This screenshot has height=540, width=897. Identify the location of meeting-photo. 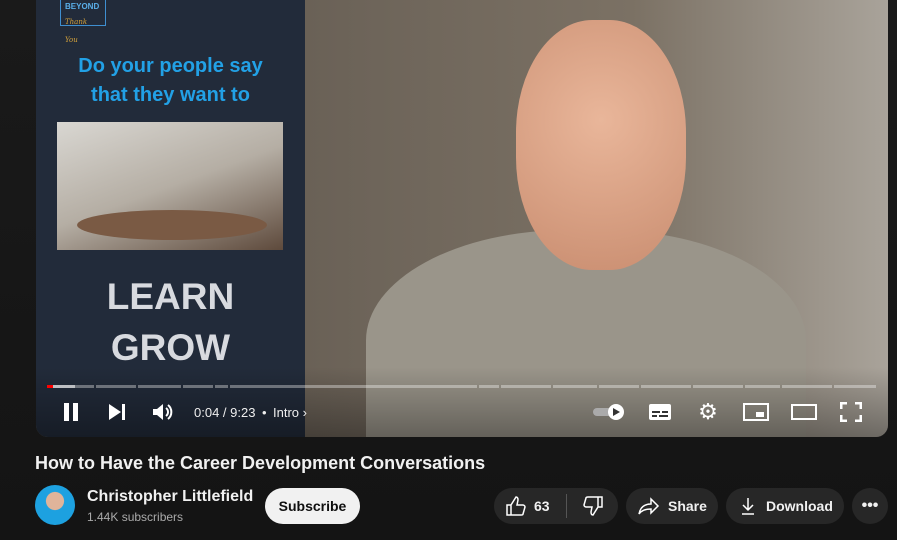
(170, 186).